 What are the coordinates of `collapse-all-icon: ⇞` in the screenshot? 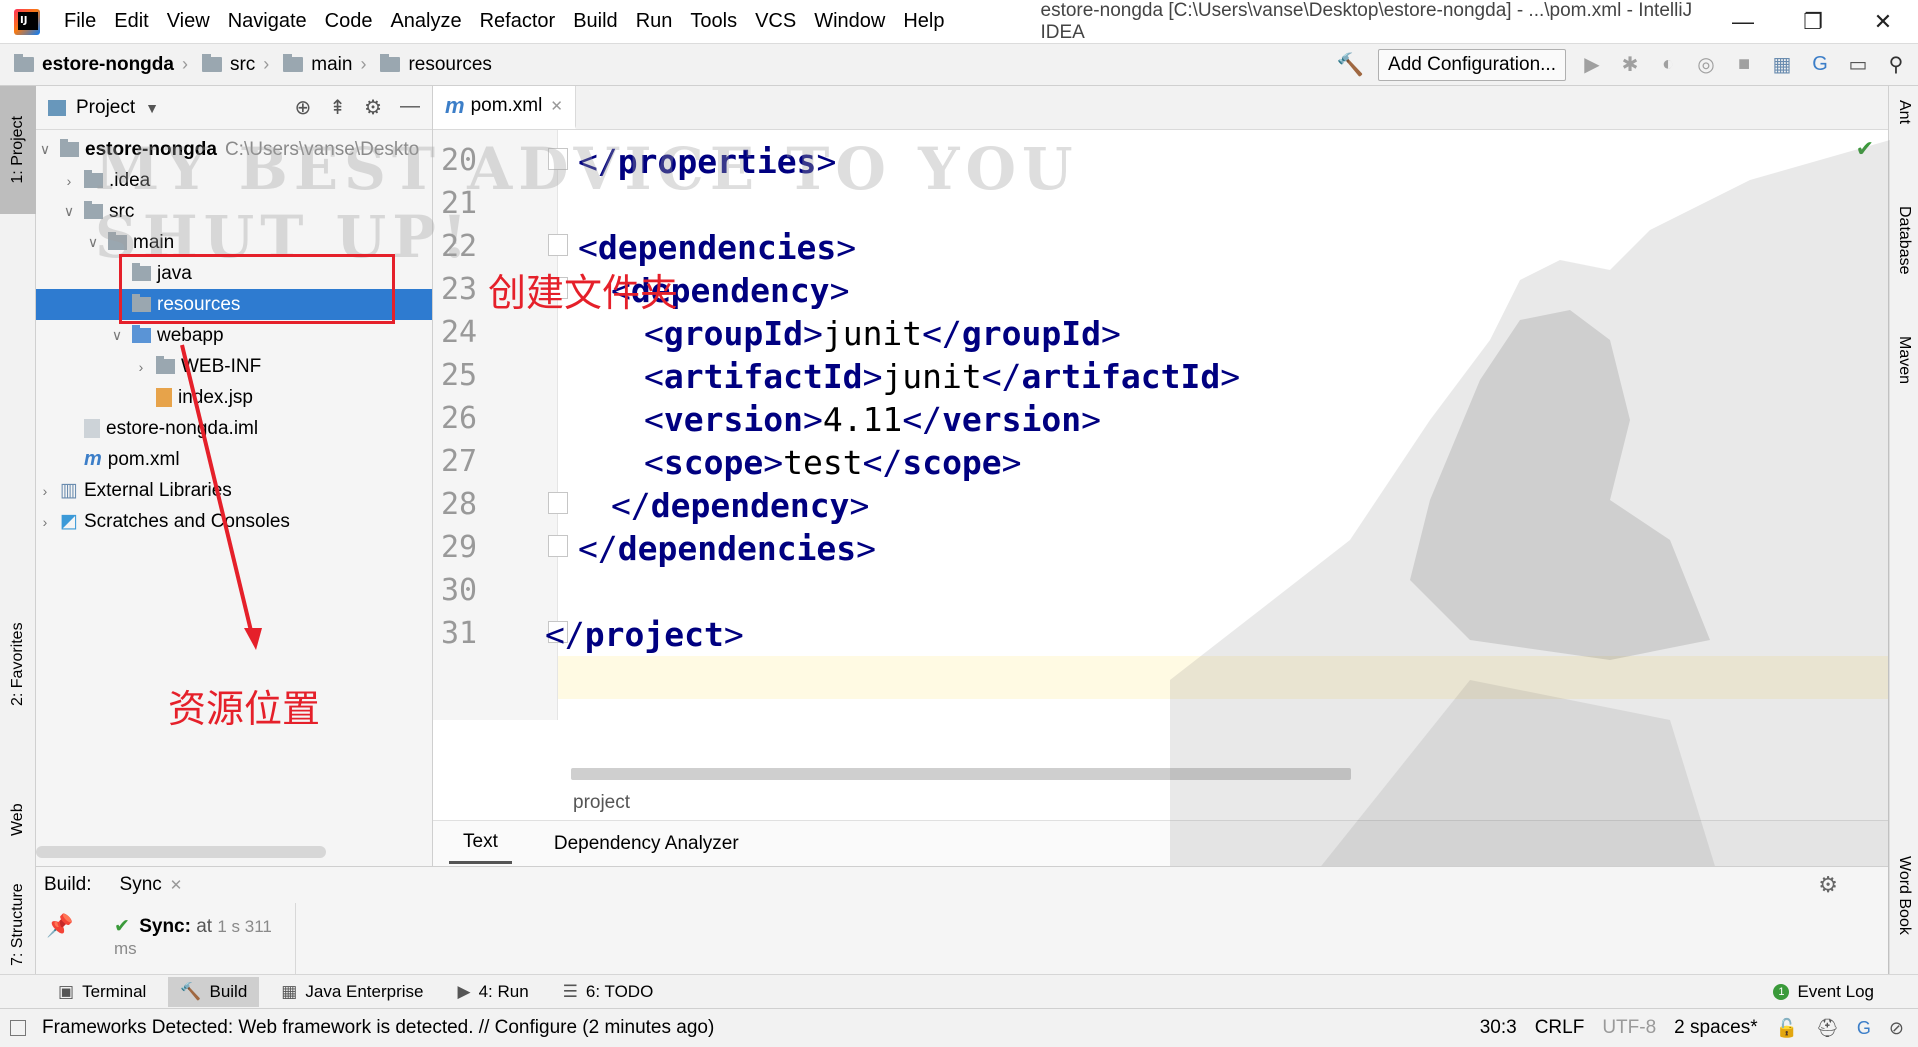 It's located at (337, 107).